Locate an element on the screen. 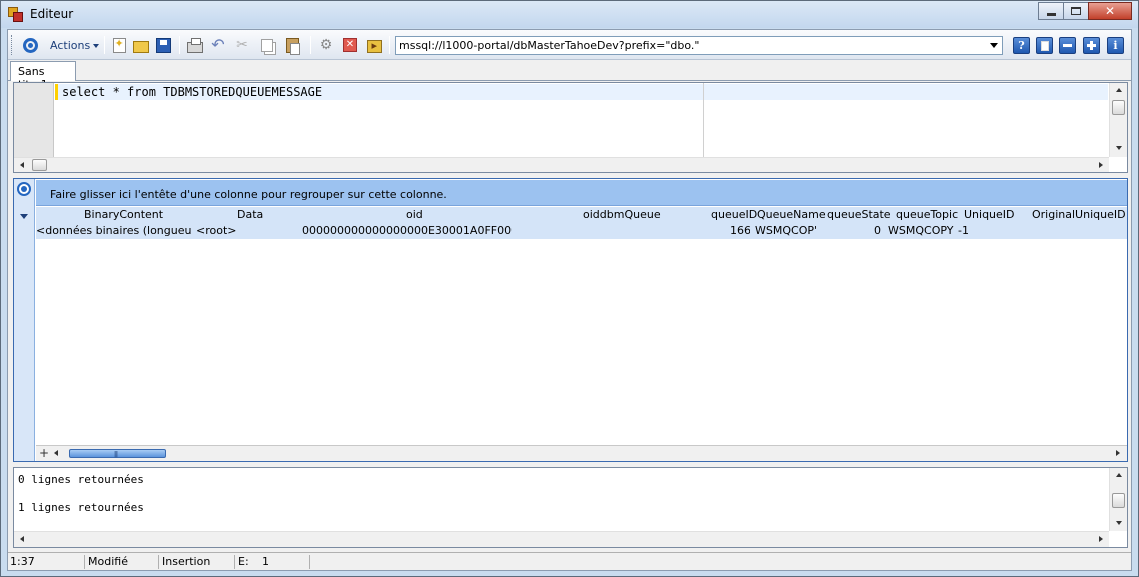 The image size is (1139, 577). save-button is located at coordinates (163, 45).